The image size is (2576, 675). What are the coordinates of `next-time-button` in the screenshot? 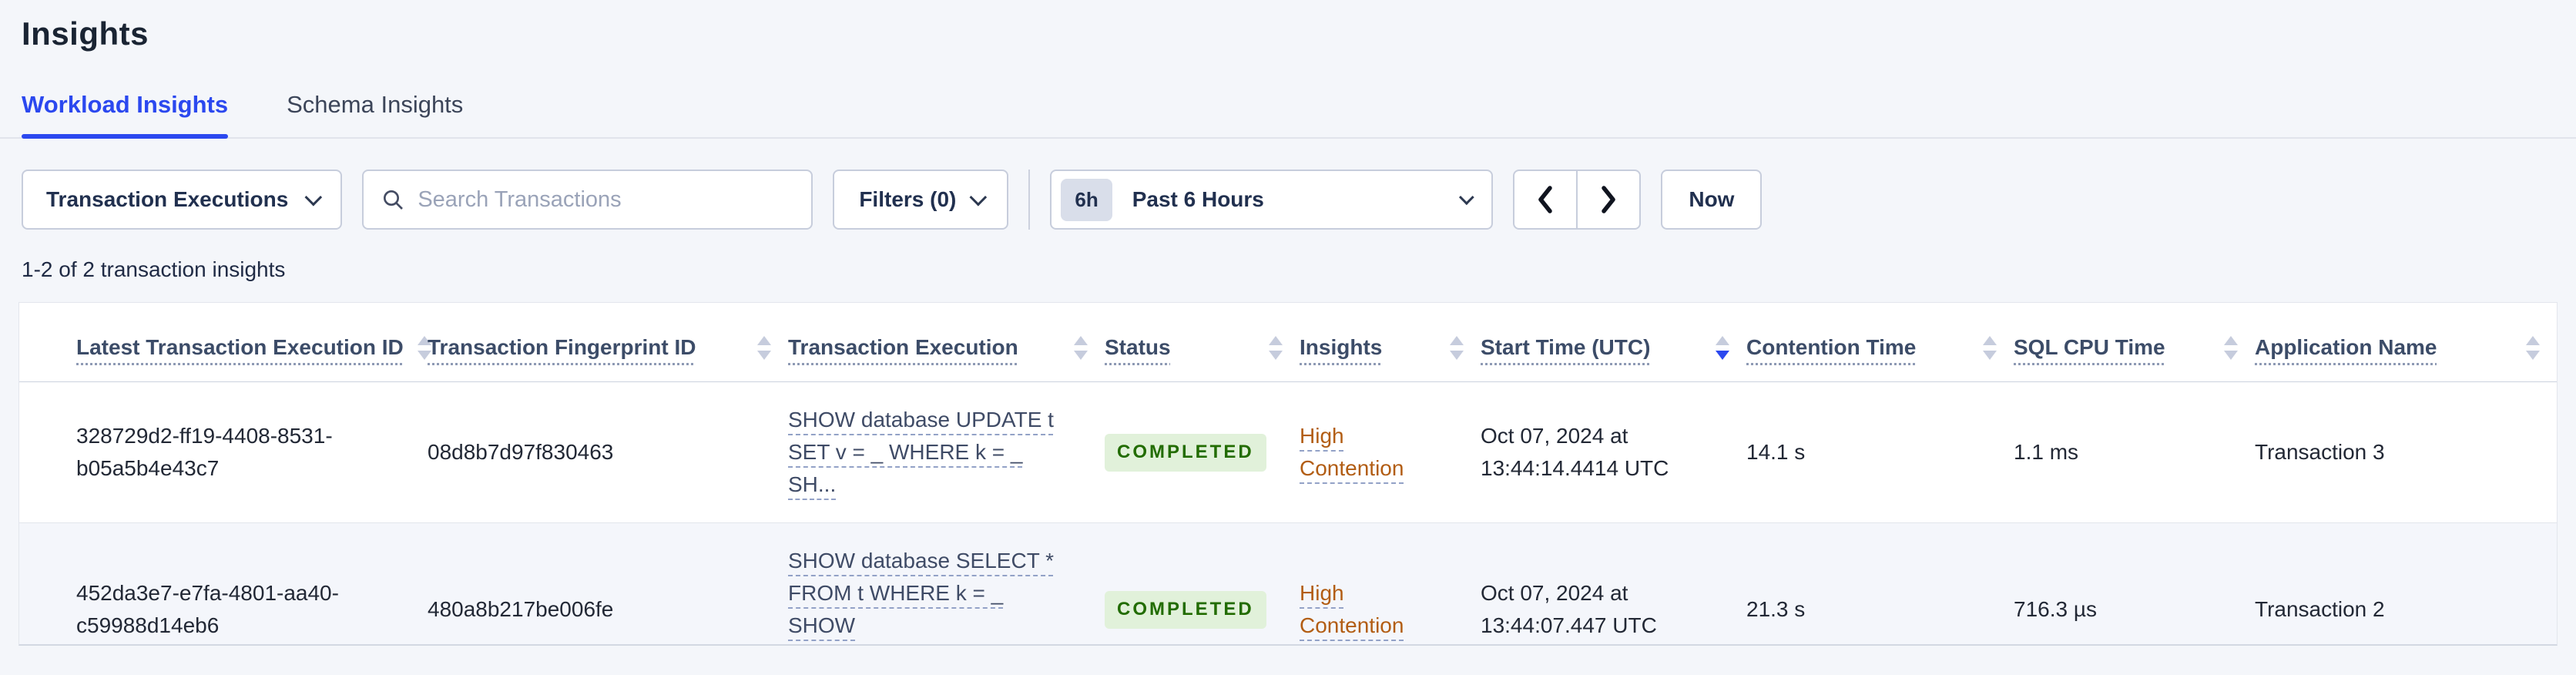 It's located at (1609, 200).